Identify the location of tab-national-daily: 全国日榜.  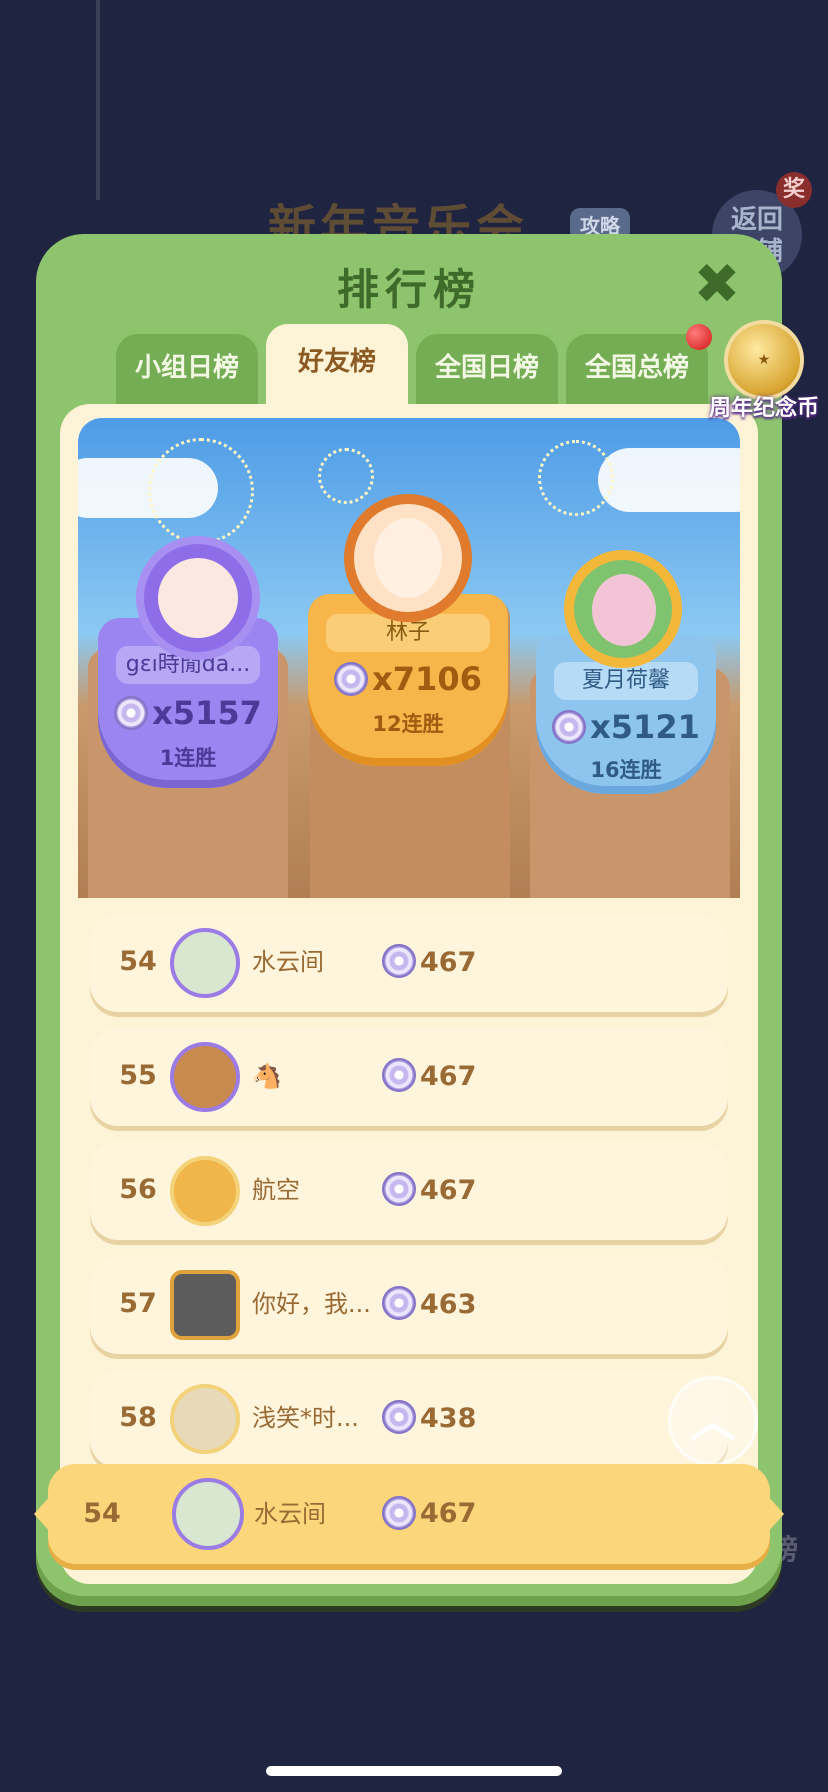
(487, 370).